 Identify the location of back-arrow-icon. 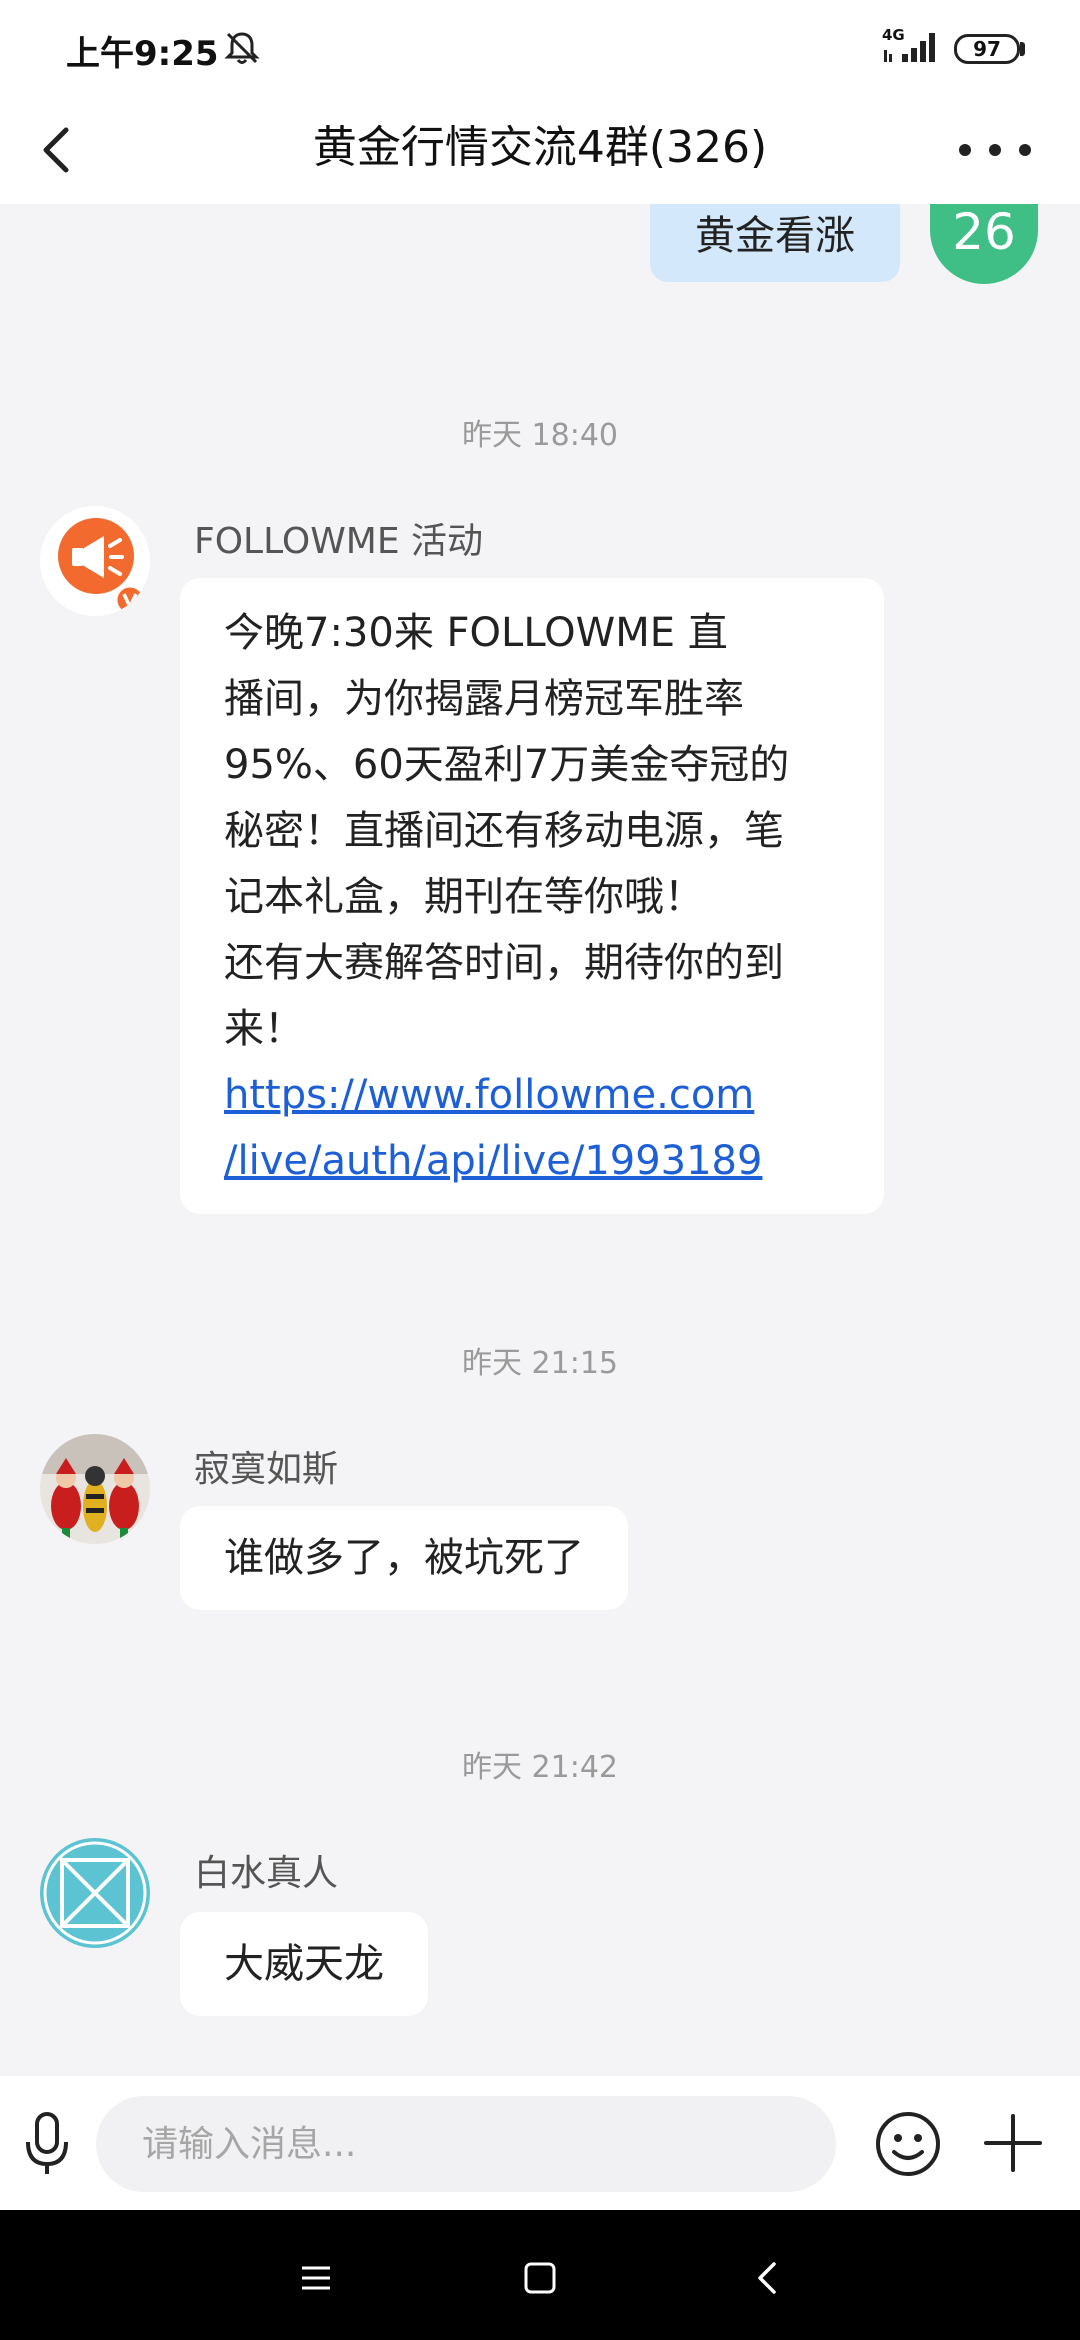
(60, 150).